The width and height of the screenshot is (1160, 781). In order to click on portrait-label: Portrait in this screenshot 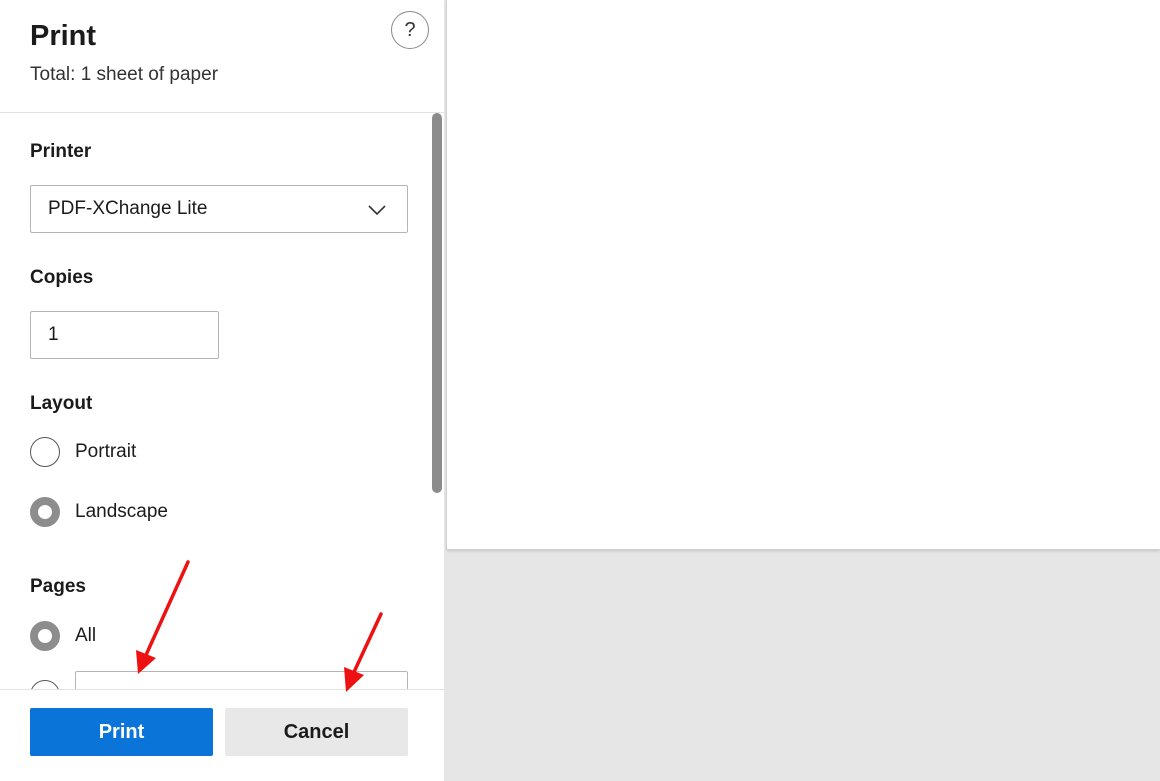, I will do `click(106, 451)`.